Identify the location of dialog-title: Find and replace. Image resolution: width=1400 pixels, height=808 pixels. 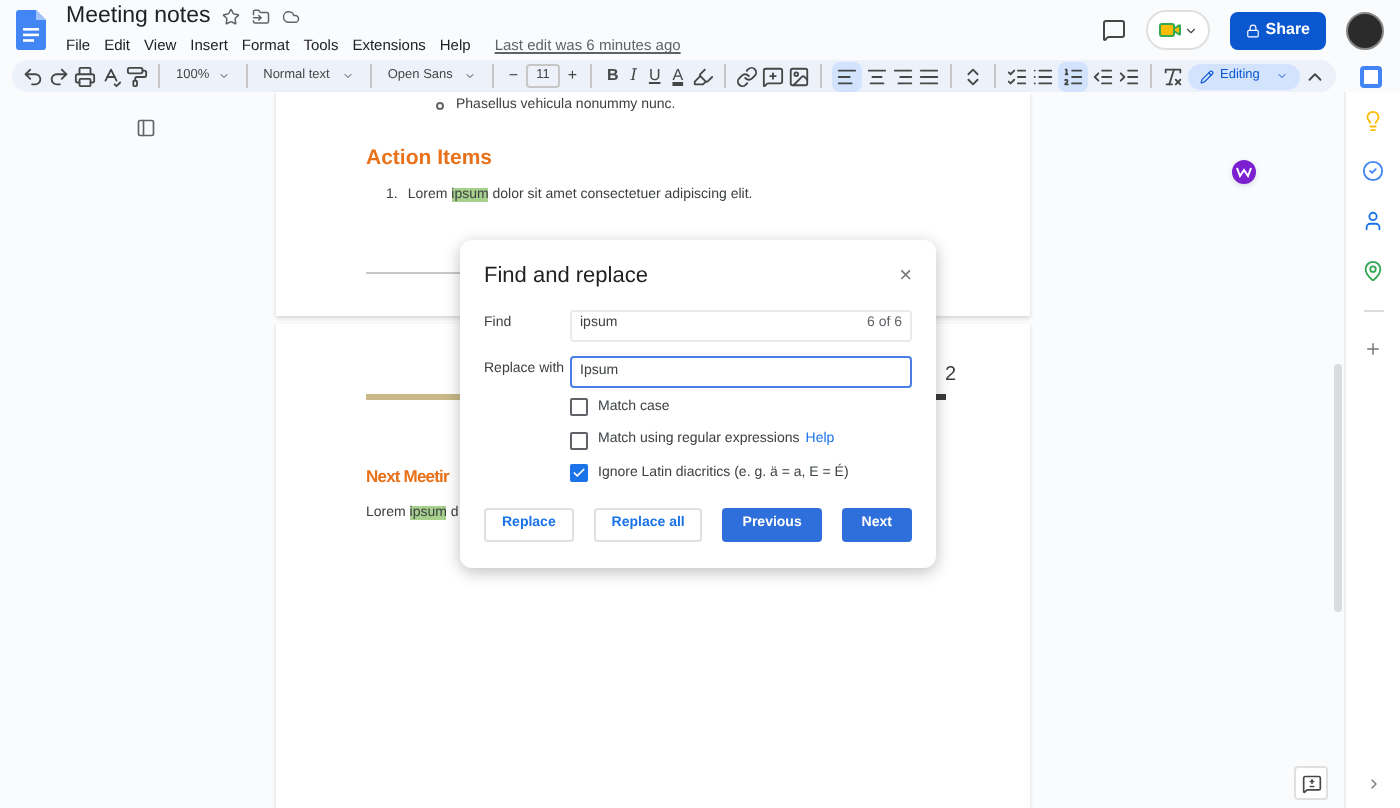
(566, 277).